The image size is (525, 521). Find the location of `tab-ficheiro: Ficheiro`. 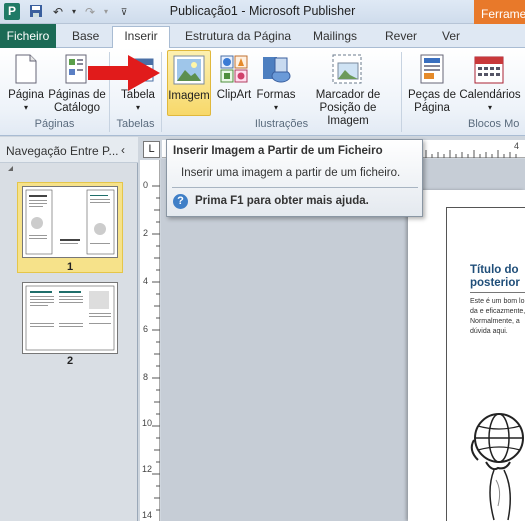

tab-ficheiro: Ficheiro is located at coordinates (28, 36).